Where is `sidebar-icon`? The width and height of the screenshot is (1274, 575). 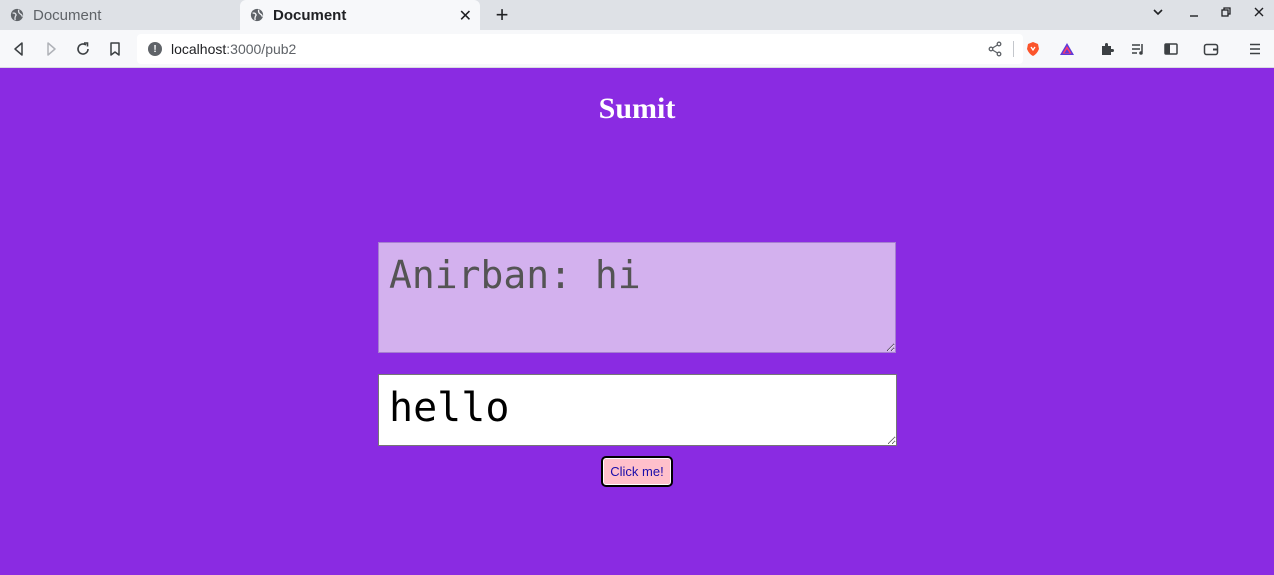 sidebar-icon is located at coordinates (1171, 49).